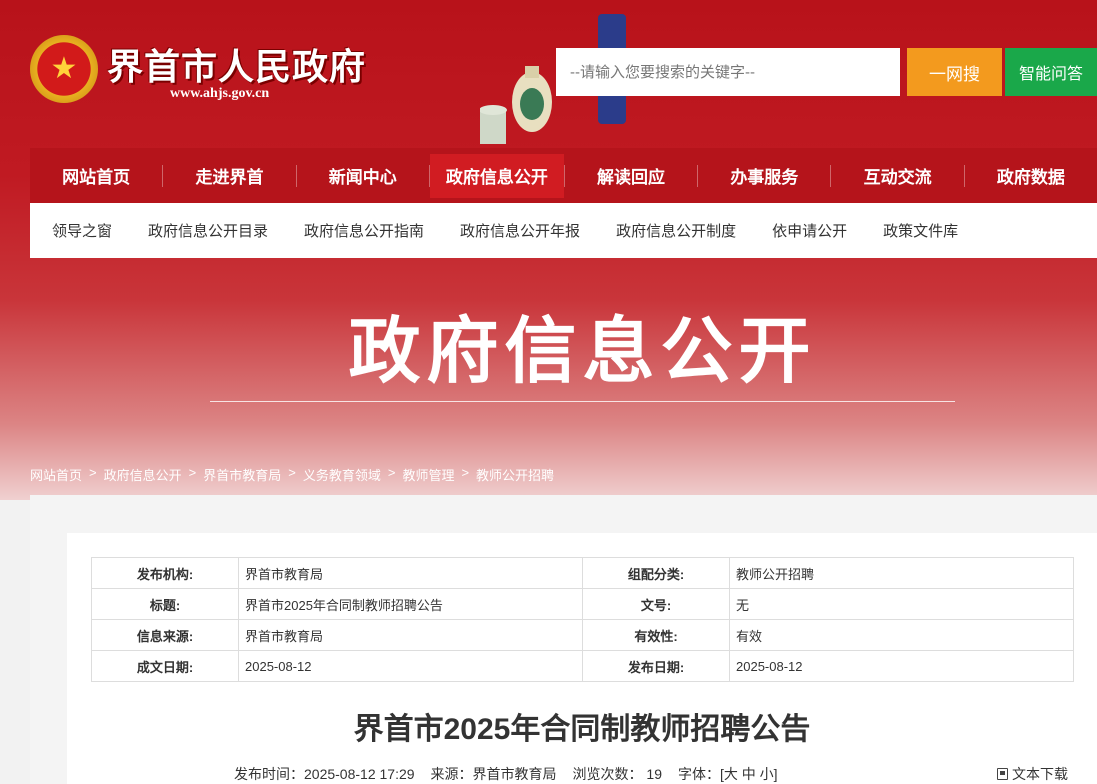 Image resolution: width=1097 pixels, height=784 pixels. What do you see at coordinates (96, 176) in the screenshot?
I see `nav-item-home: 网站首页` at bounding box center [96, 176].